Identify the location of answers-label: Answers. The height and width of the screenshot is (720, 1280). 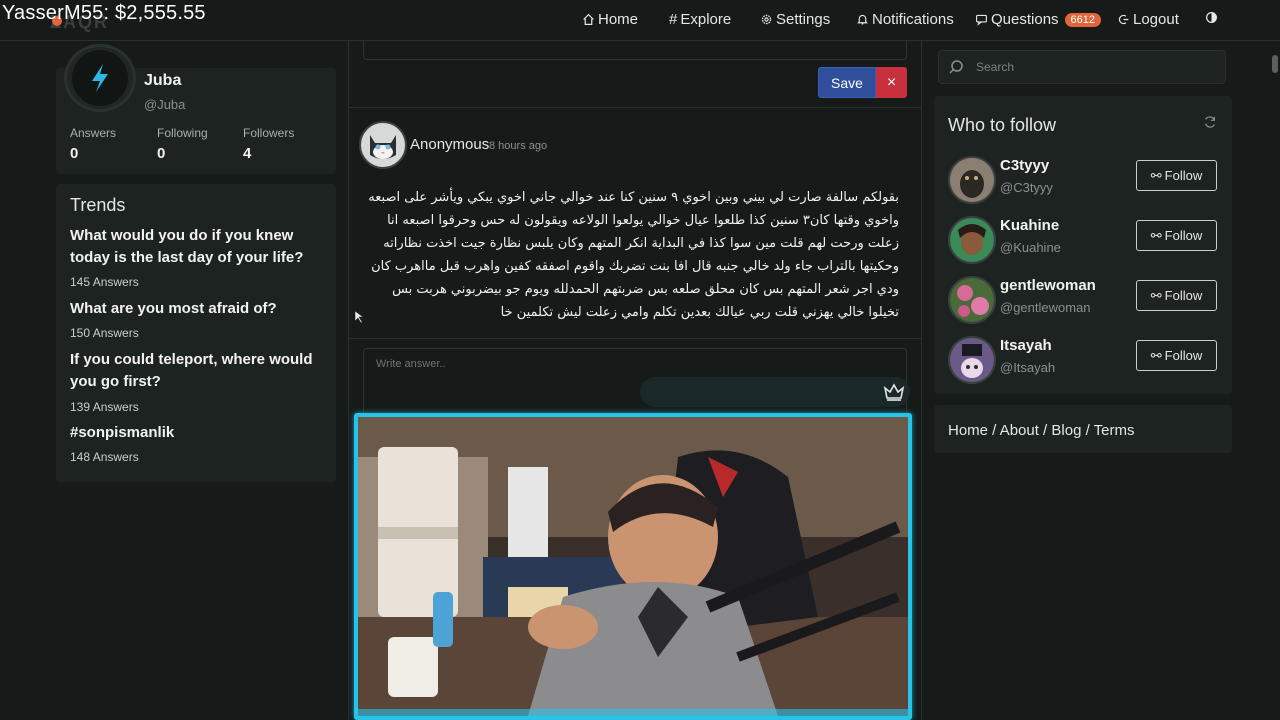
(93, 133).